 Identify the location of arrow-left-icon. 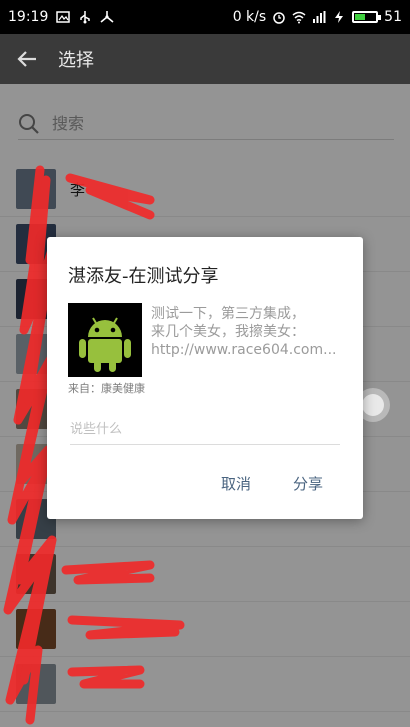
(26, 59).